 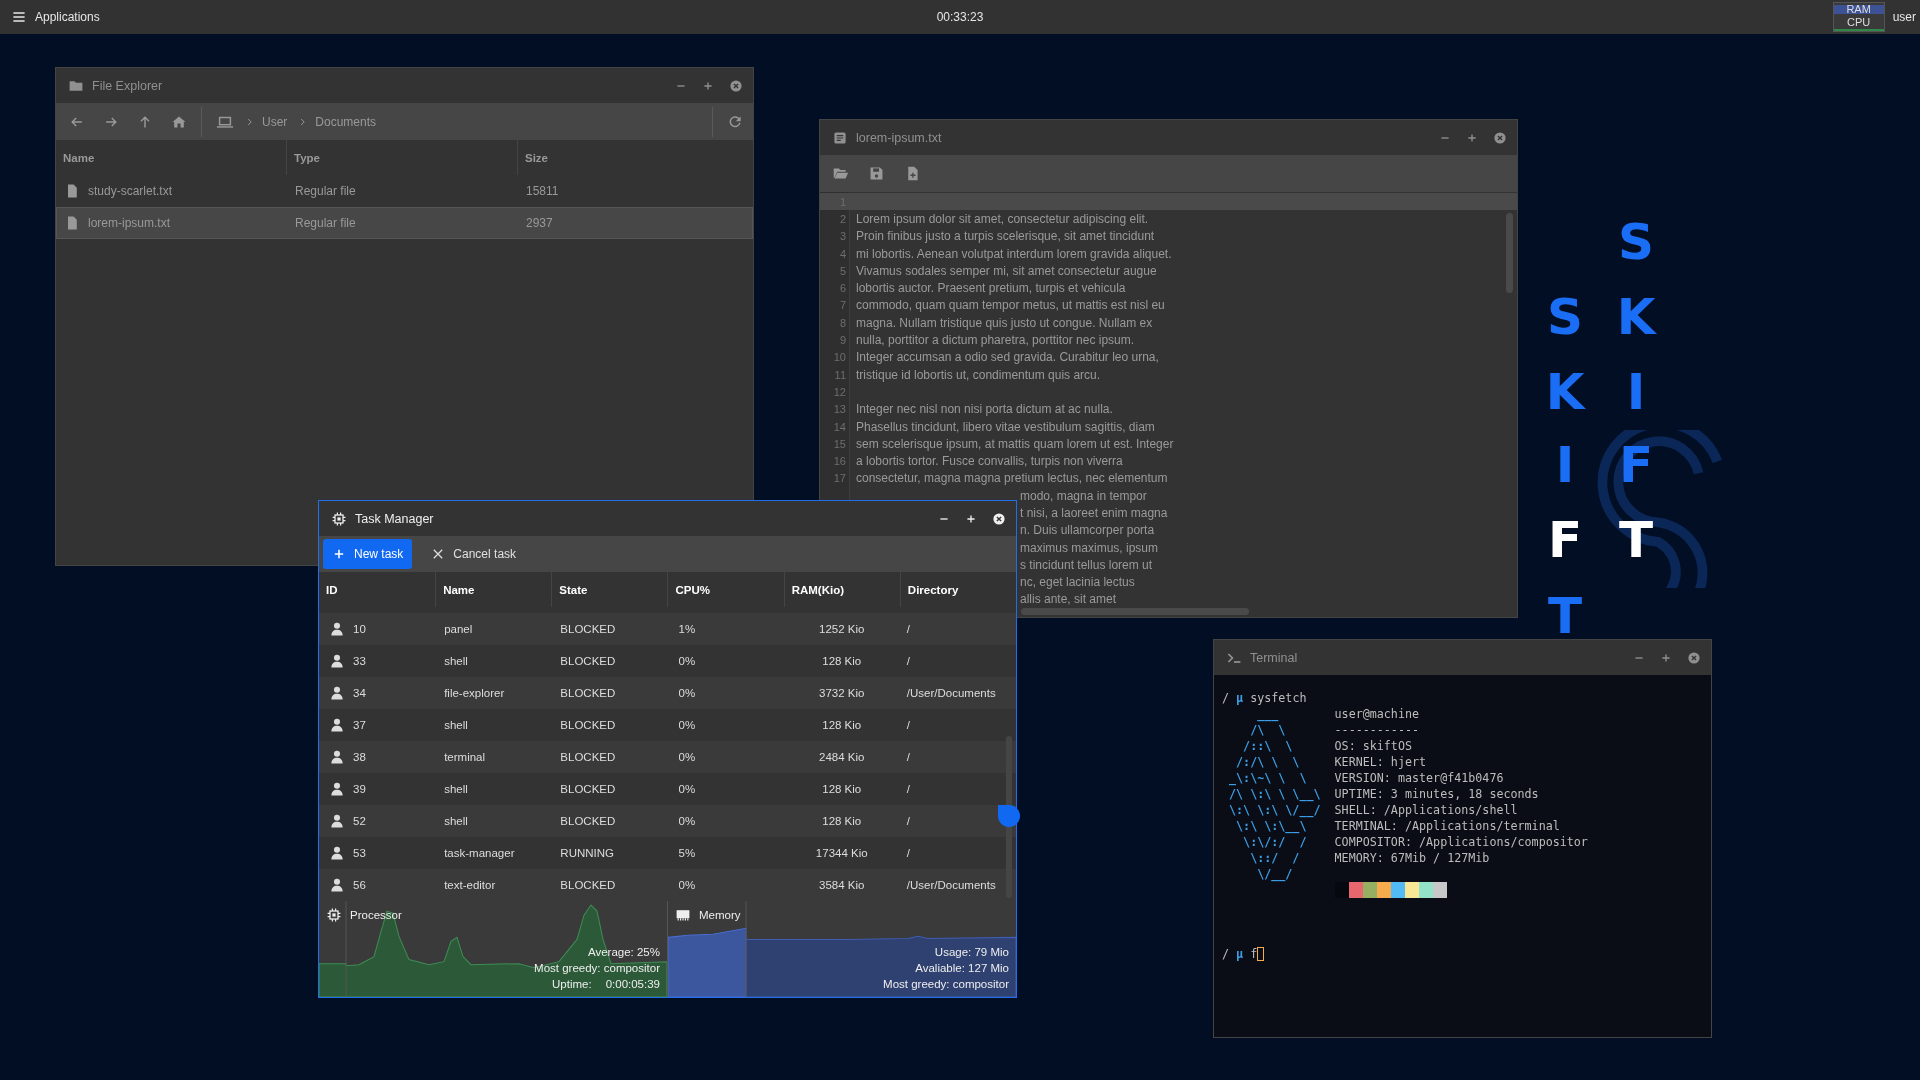 What do you see at coordinates (667, 629) in the screenshot?
I see `task-row: 10 panel BLOCKED 1% 1252 Kio /` at bounding box center [667, 629].